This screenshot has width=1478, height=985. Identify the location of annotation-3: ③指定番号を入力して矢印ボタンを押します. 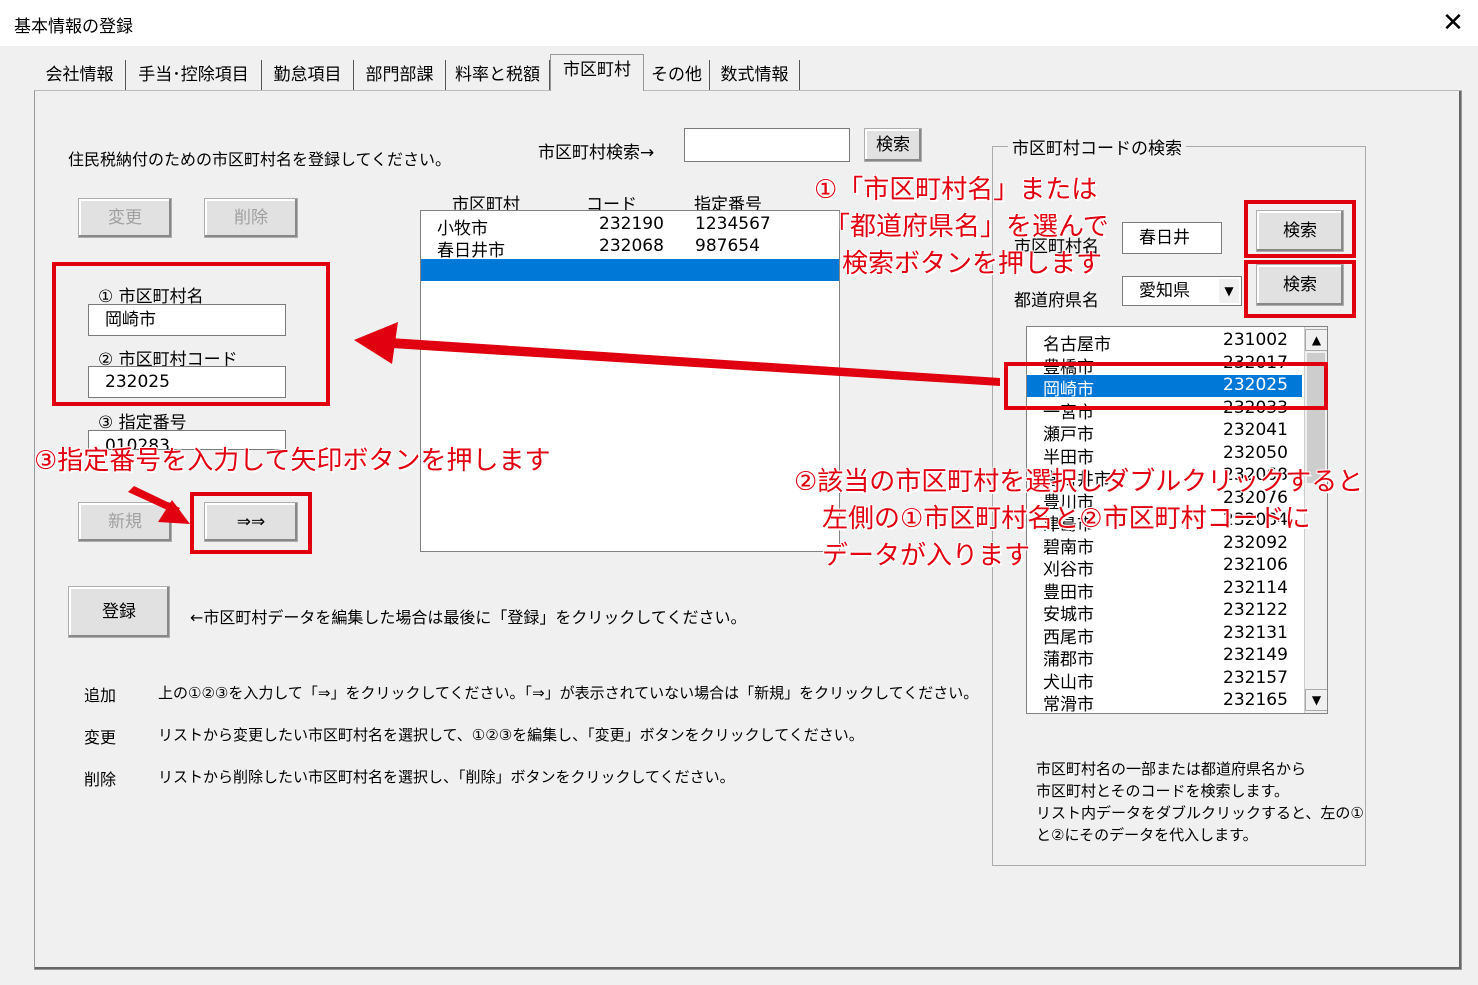
(292, 461).